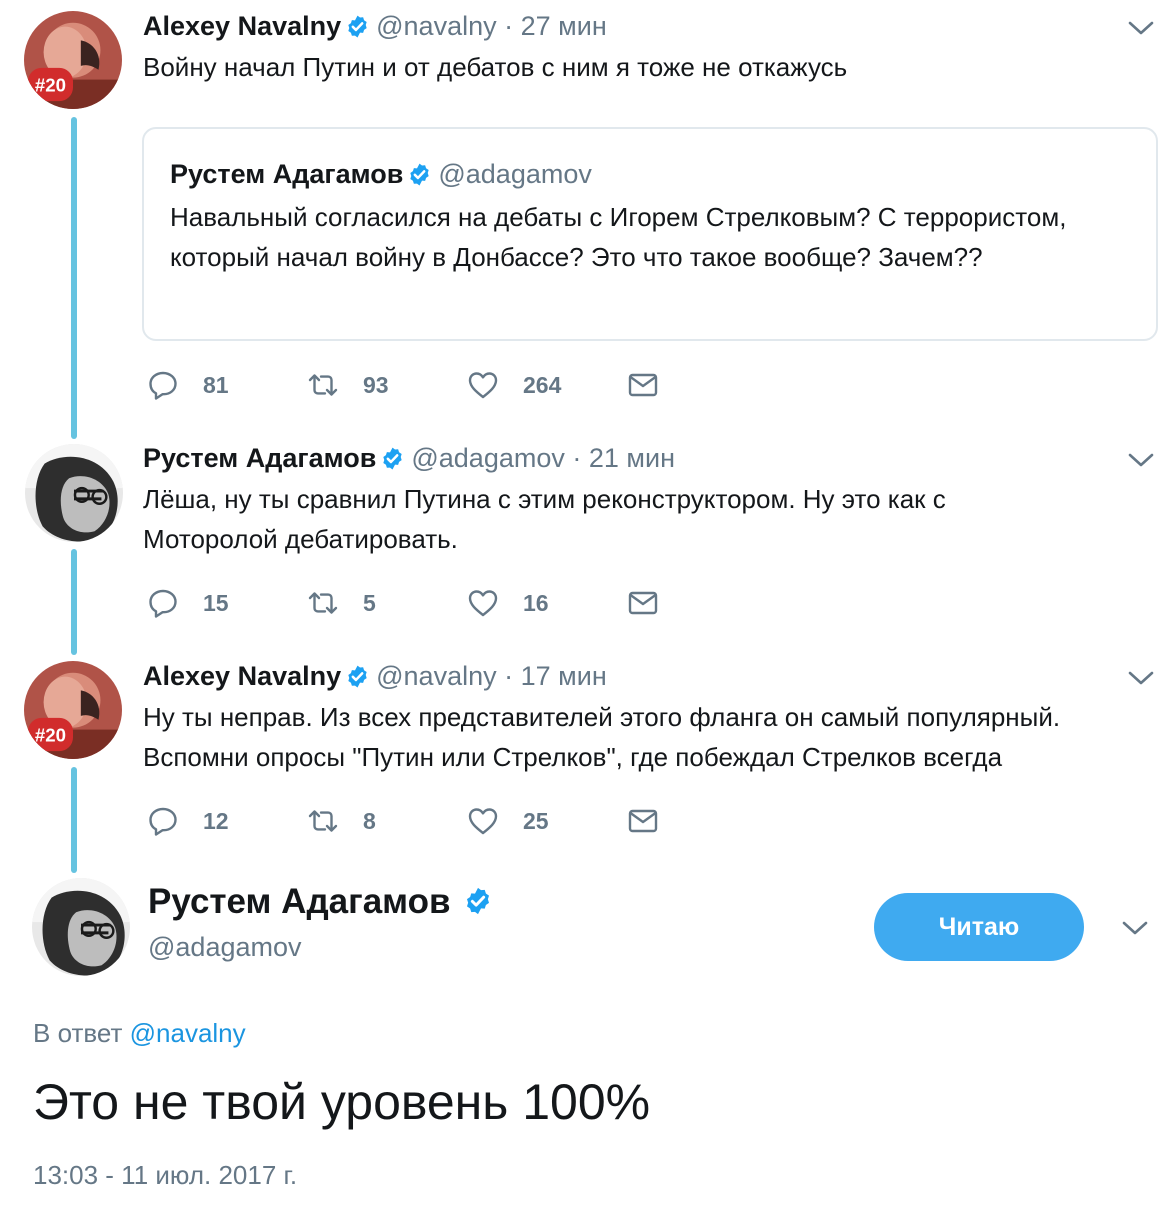 This screenshot has height=1205, width=1170. I want to click on reply-count: 12, so click(216, 820).